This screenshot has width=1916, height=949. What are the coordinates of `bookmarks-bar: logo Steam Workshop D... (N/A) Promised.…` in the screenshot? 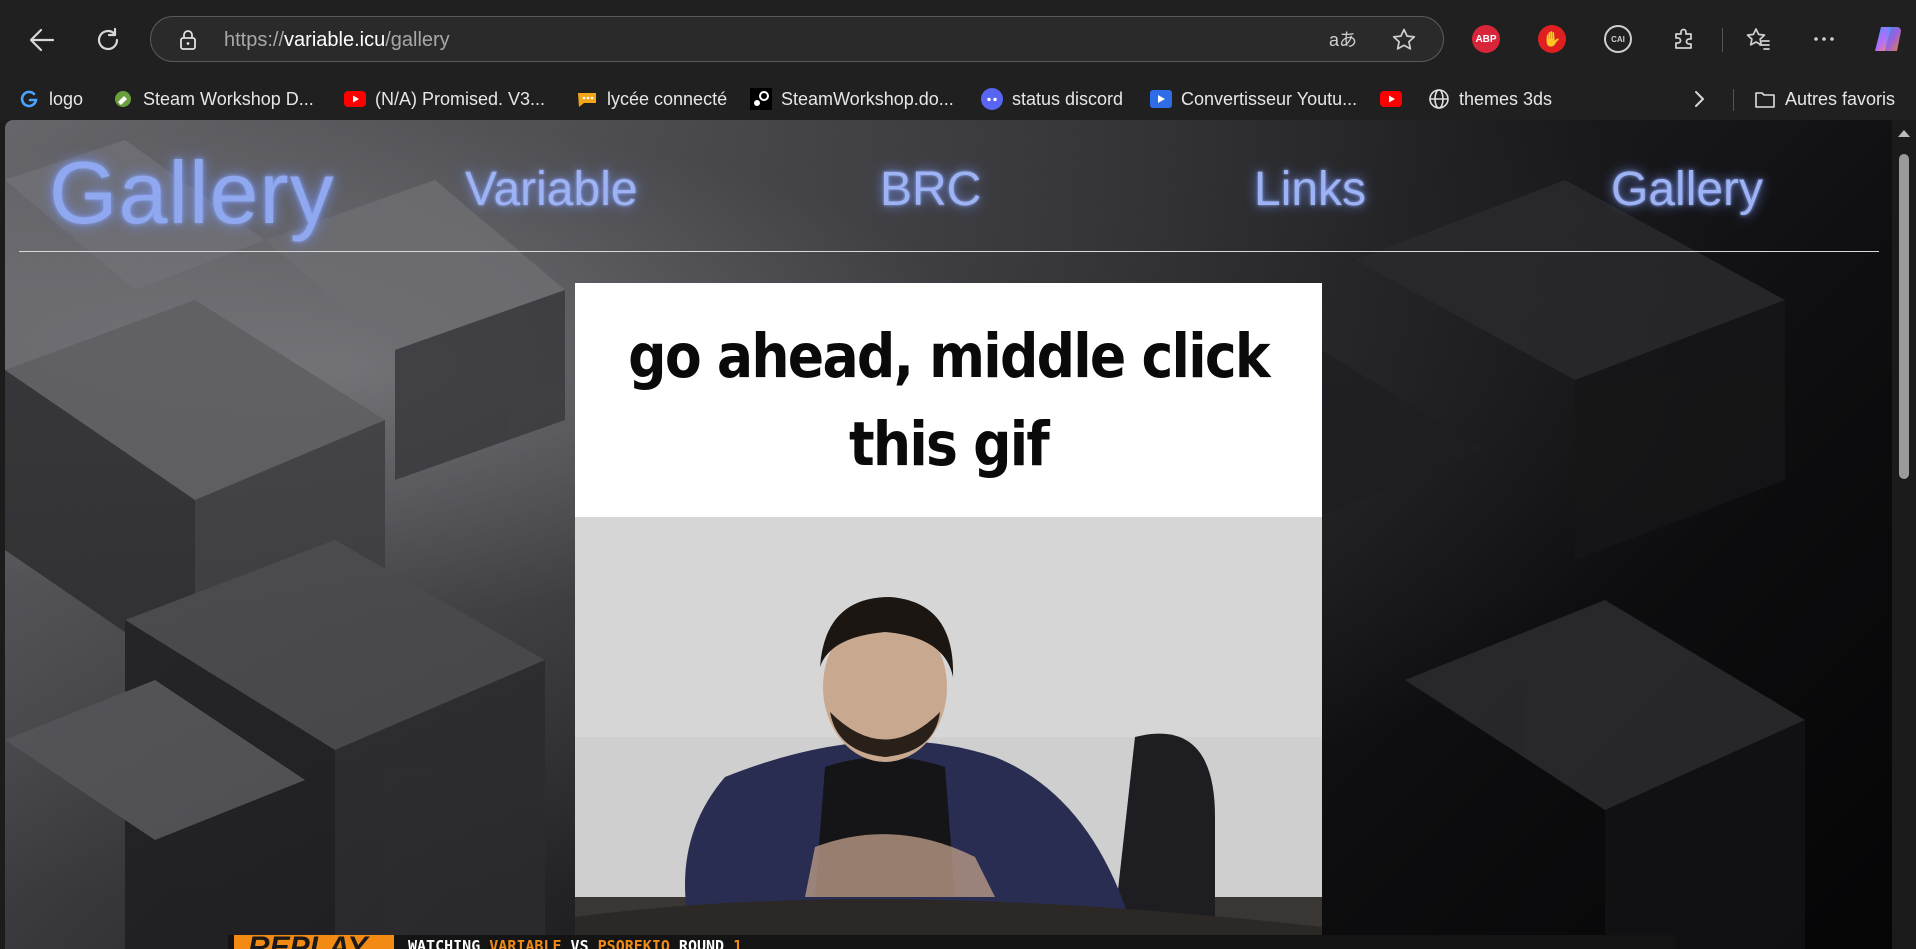 It's located at (958, 99).